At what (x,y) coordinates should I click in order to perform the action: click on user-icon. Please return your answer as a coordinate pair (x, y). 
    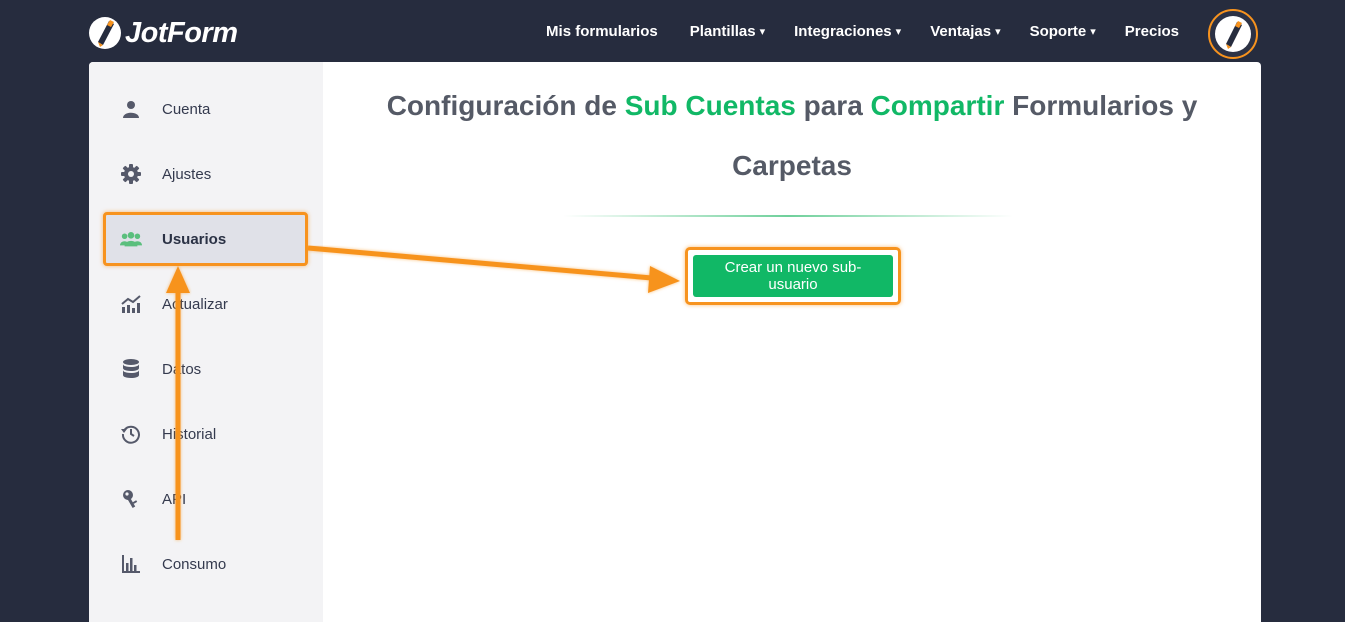
    Looking at the image, I should click on (131, 109).